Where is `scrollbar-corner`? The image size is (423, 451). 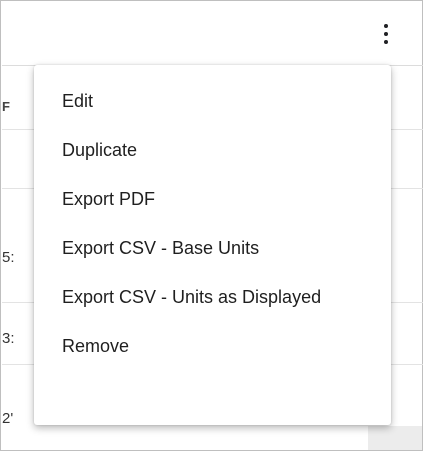 scrollbar-corner is located at coordinates (395, 438).